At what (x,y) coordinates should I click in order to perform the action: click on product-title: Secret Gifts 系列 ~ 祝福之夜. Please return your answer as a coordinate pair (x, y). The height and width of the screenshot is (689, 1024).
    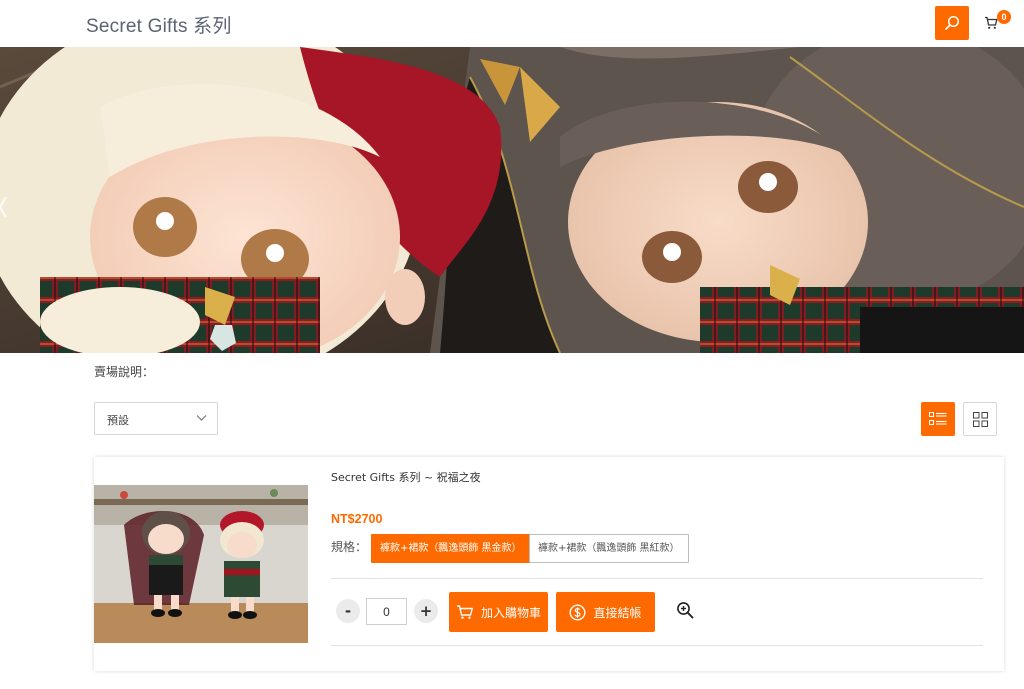
    Looking at the image, I should click on (406, 477).